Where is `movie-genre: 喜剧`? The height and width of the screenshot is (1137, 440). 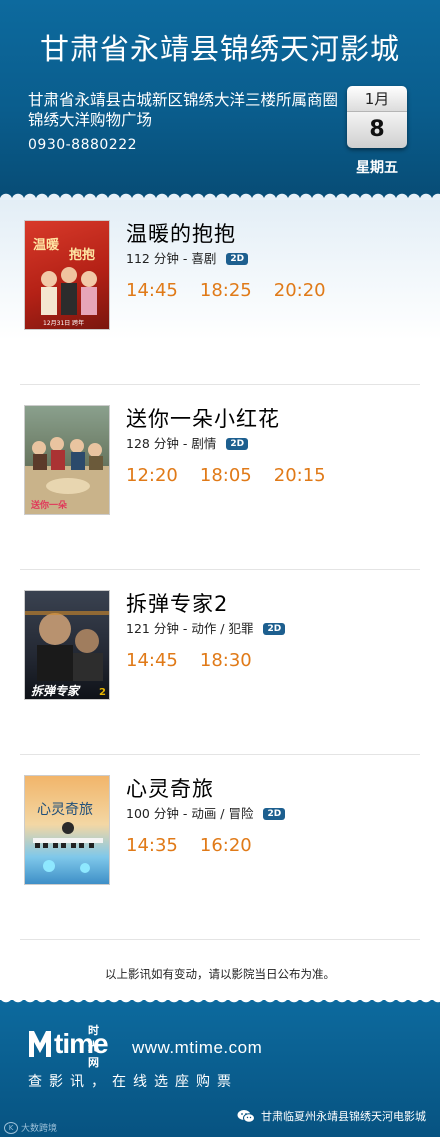
movie-genre: 喜剧 is located at coordinates (204, 258).